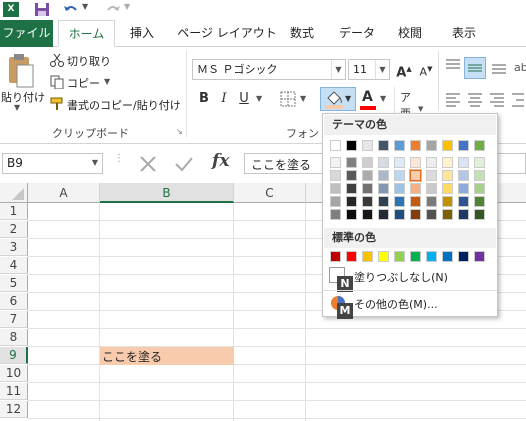 The image size is (526, 421). I want to click on enter-icon, so click(184, 164).